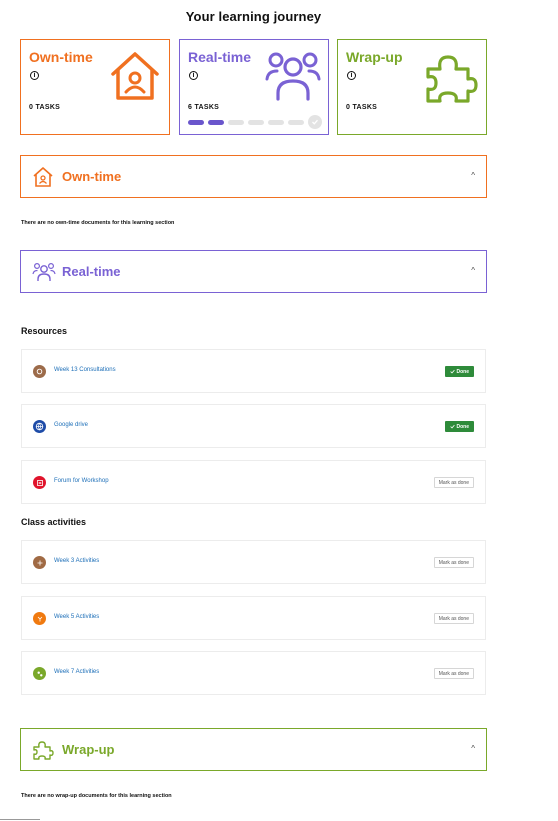 The height and width of the screenshot is (821, 558). I want to click on activity-link: Week 7 Activities, so click(76, 672).